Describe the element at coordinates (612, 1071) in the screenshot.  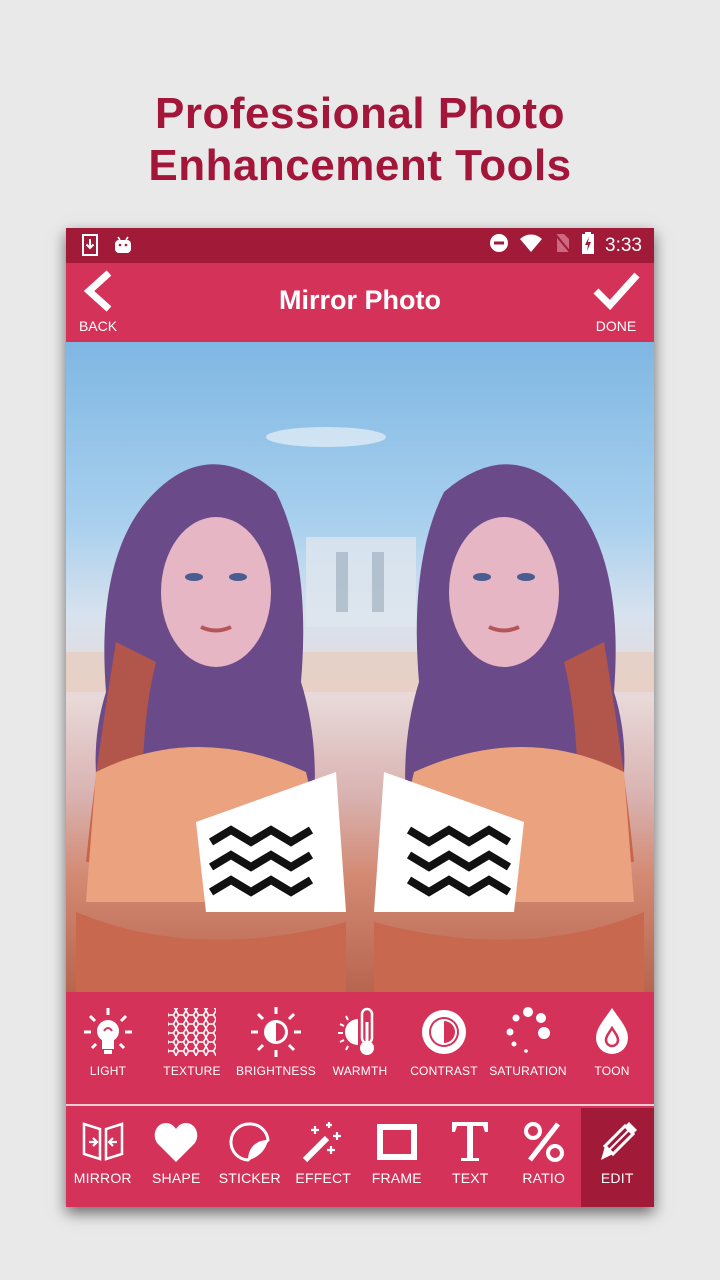
I see `adjust-toon-label: TOON` at that location.